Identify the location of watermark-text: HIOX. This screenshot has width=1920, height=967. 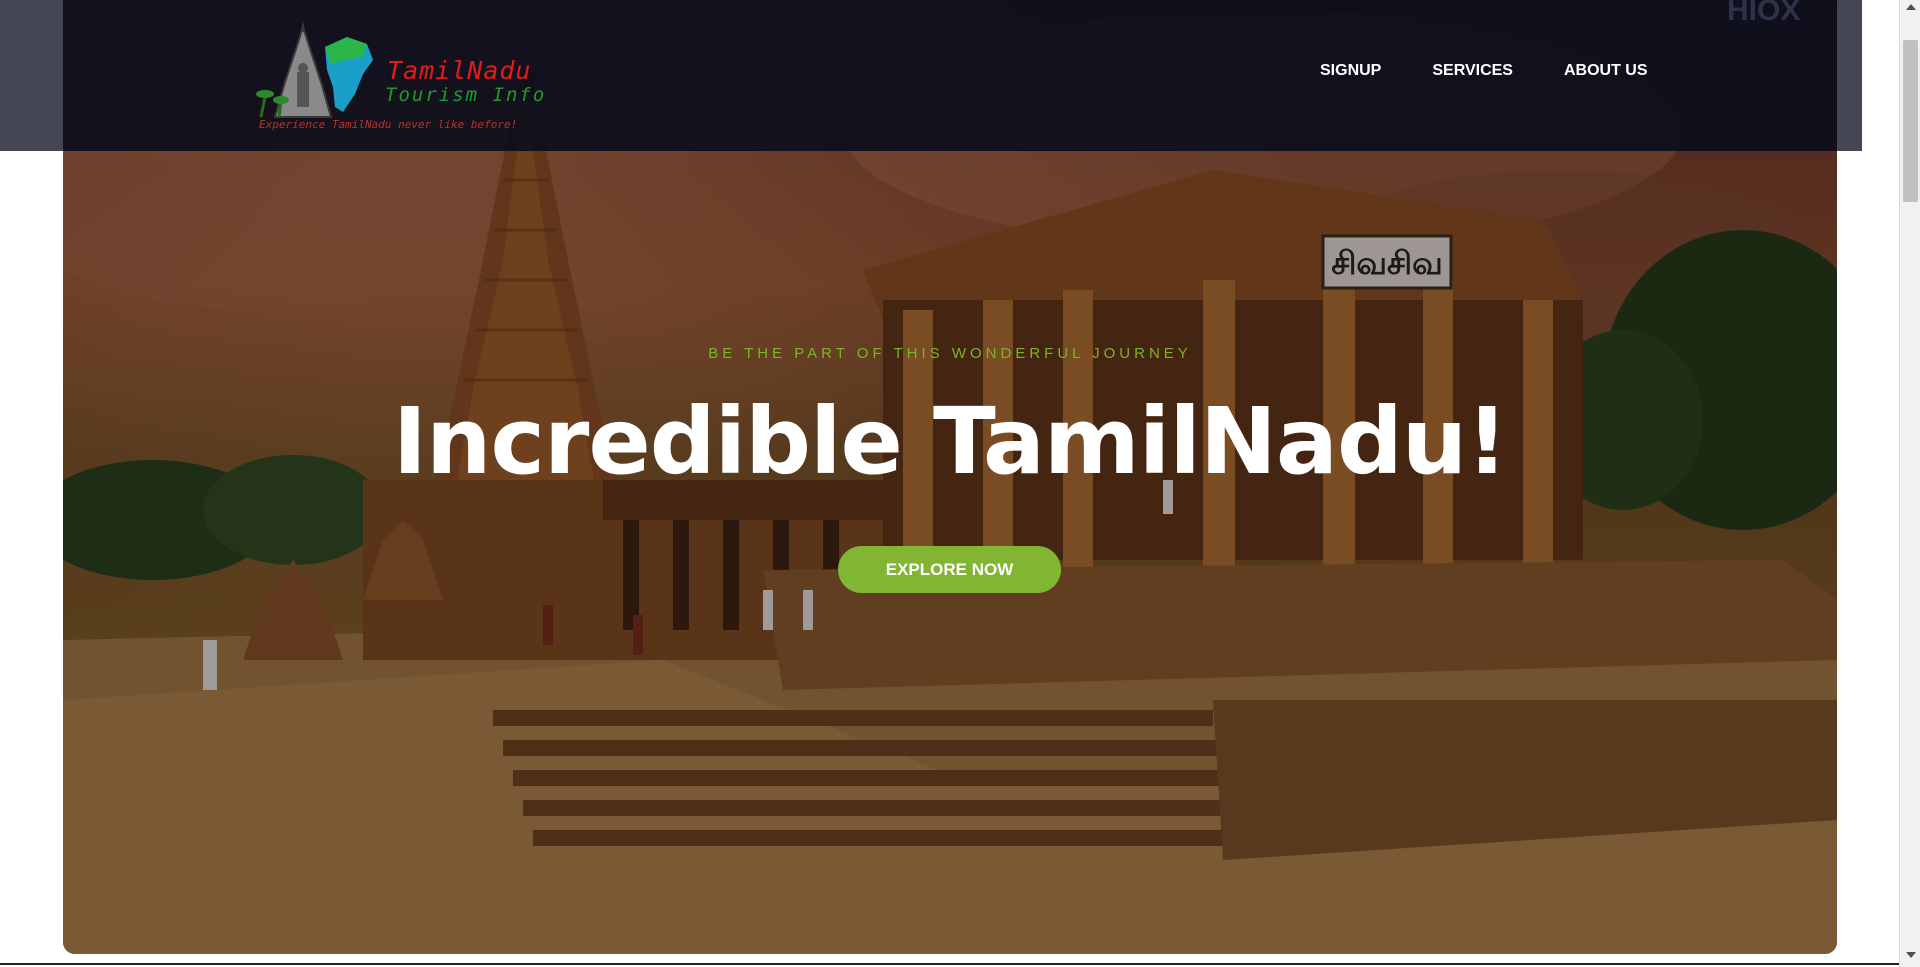
(1764, 13).